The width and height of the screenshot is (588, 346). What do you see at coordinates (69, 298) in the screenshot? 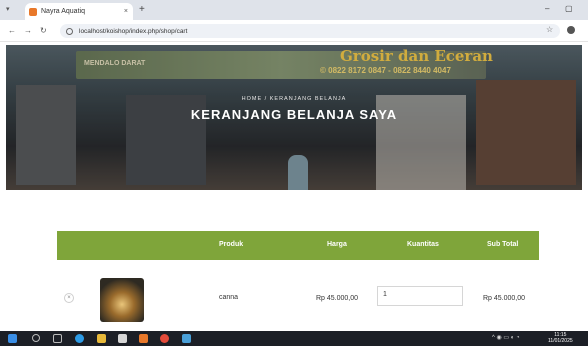
I see `remove-item-button: ×` at bounding box center [69, 298].